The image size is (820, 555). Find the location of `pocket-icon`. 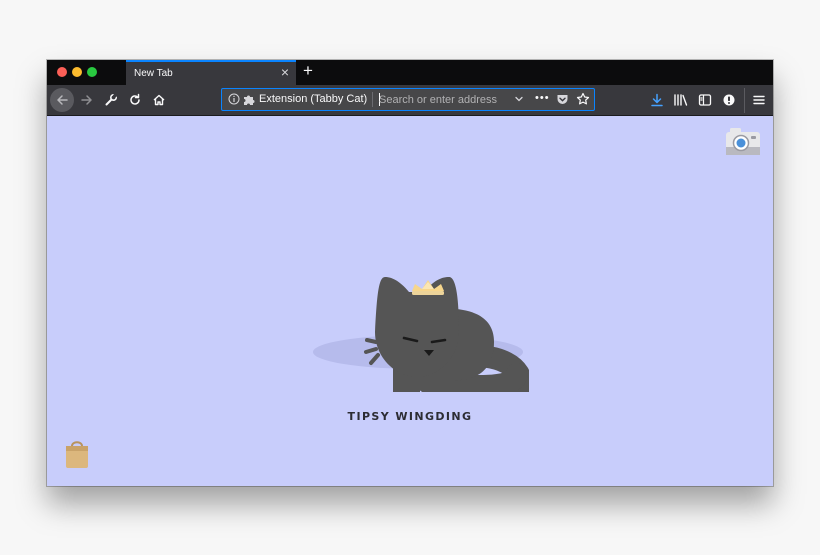

pocket-icon is located at coordinates (562, 99).